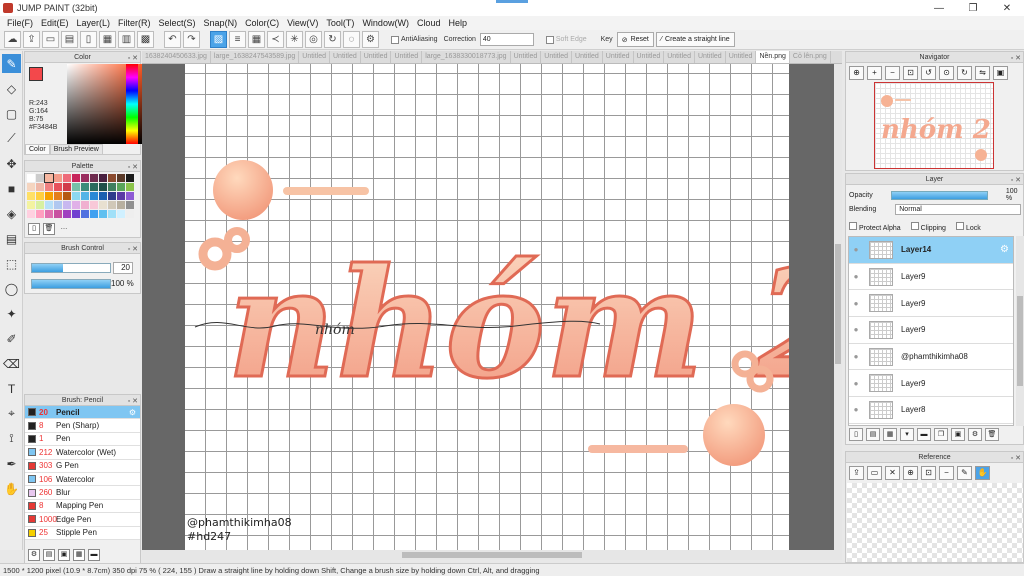 The height and width of the screenshot is (576, 1024). What do you see at coordinates (79, 555) in the screenshot?
I see `brush-import-icon: ▦` at bounding box center [79, 555].